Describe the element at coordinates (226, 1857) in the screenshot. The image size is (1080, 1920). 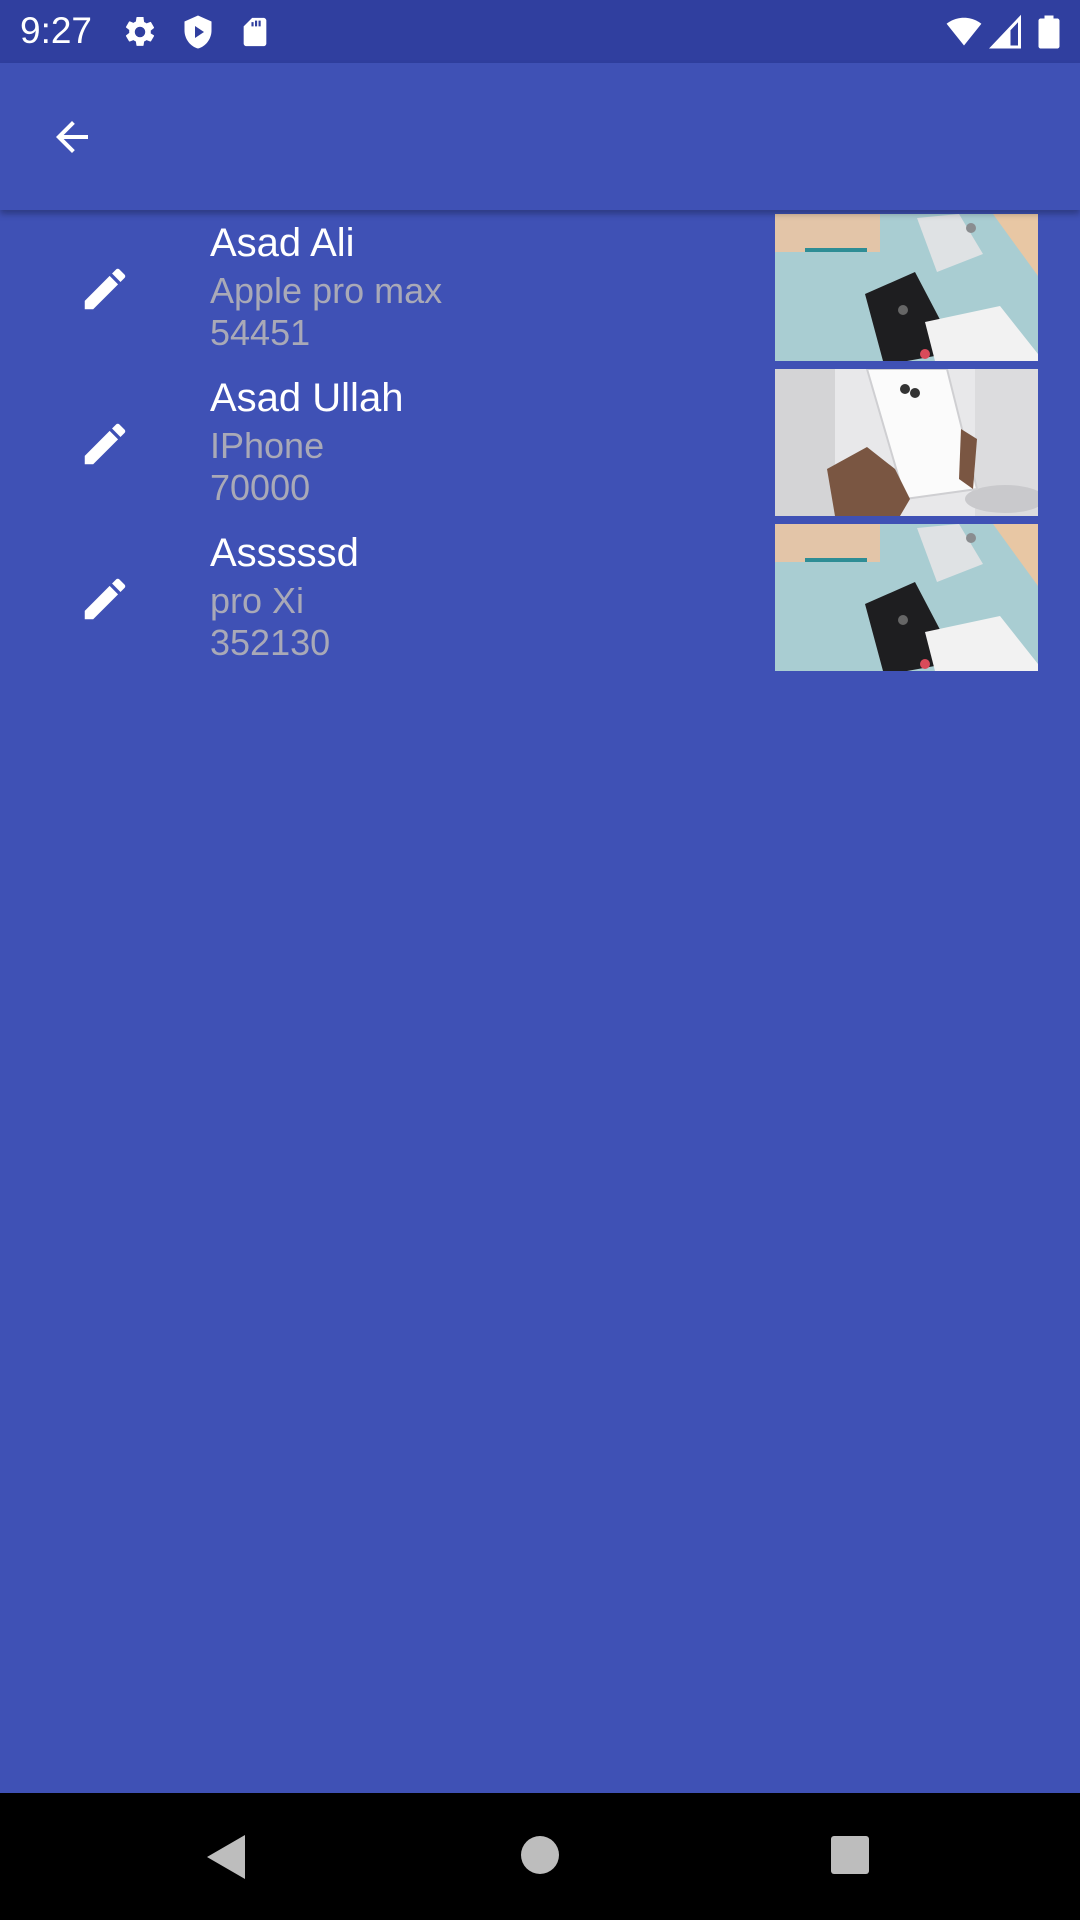
I see `back-triangle-icon` at that location.